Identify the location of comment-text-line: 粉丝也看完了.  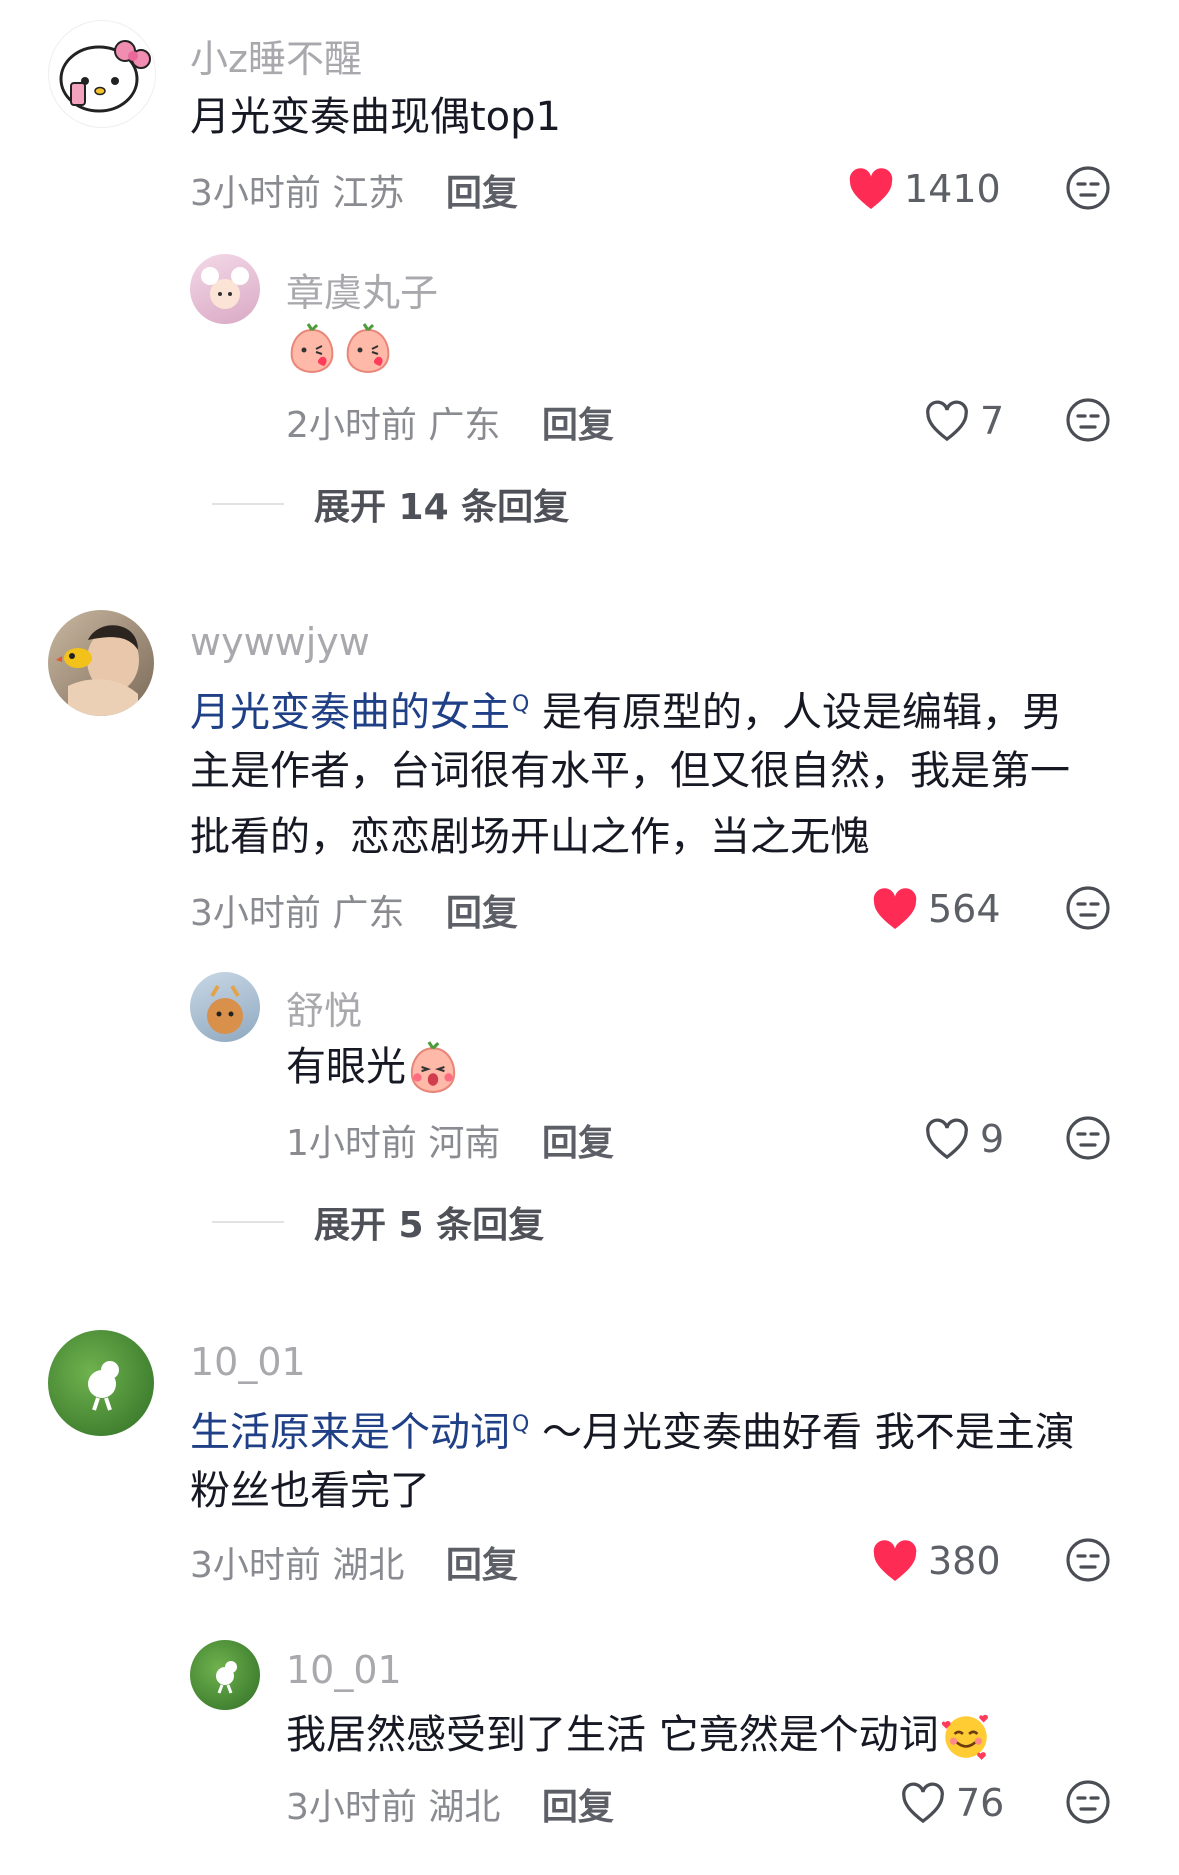
(310, 1491).